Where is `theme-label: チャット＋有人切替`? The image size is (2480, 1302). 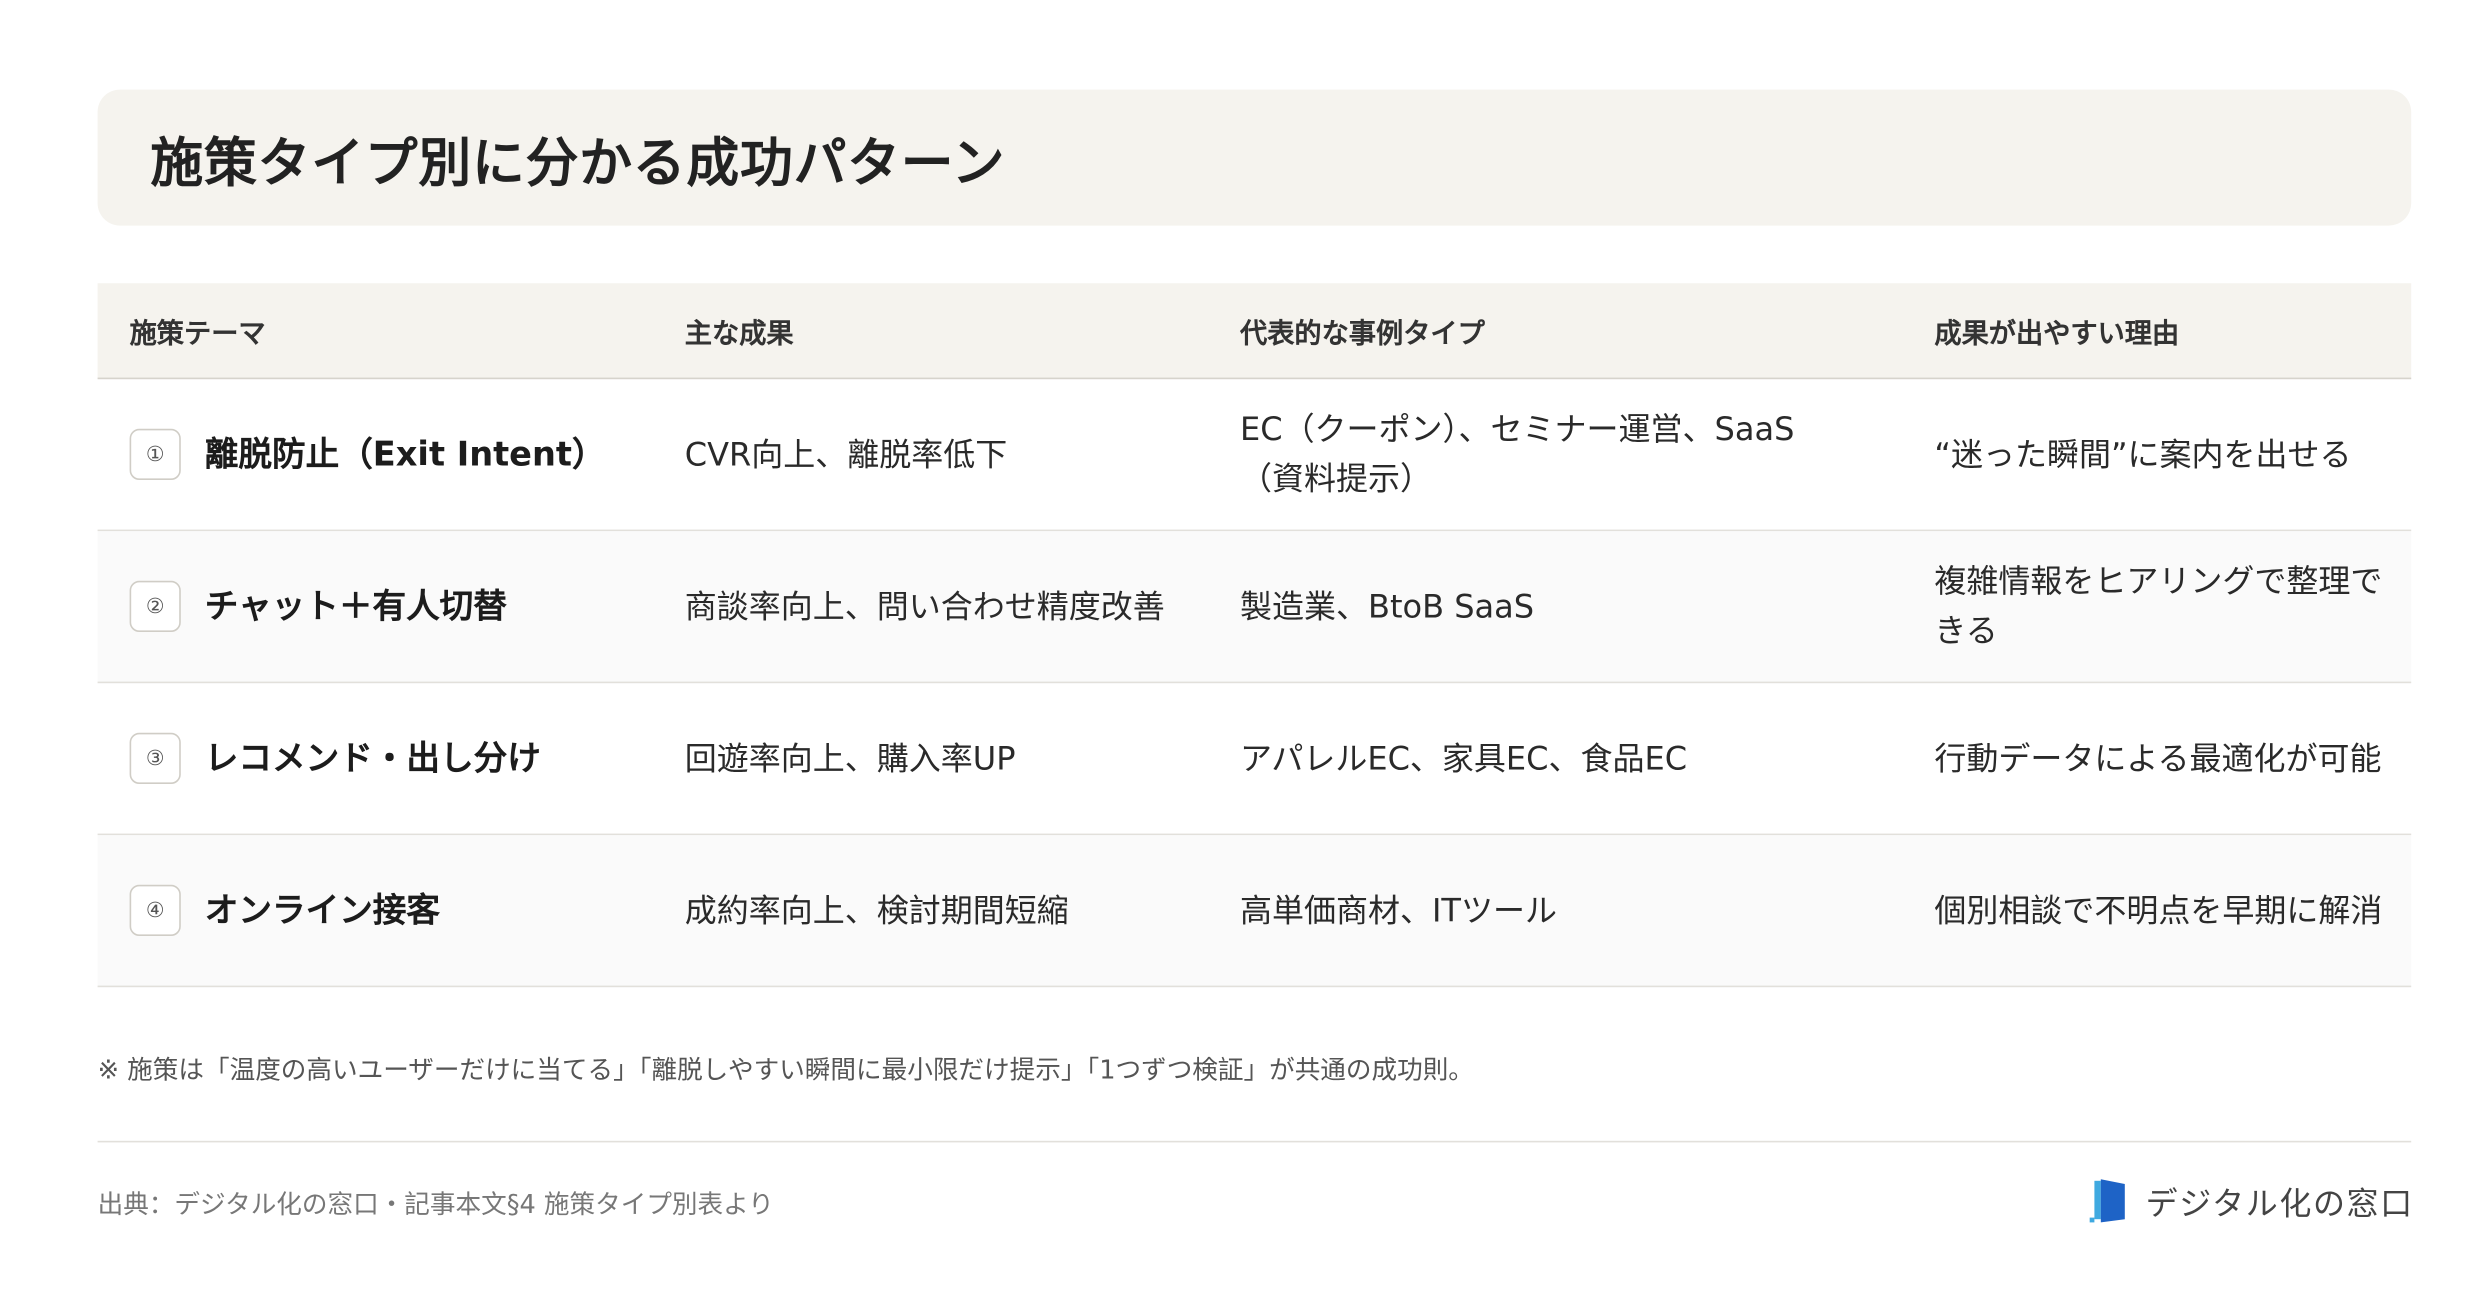
theme-label: チャット＋有人切替 is located at coordinates (355, 605).